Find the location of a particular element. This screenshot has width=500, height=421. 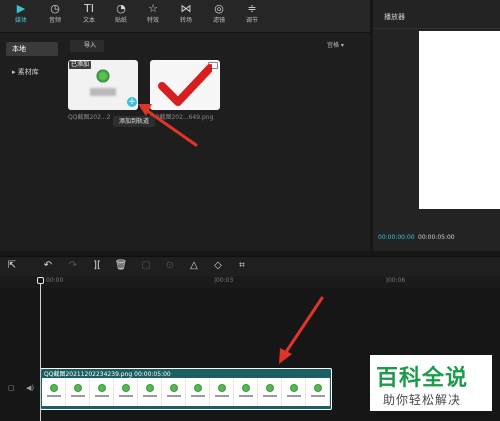

import-button: 导入 is located at coordinates (87, 46).